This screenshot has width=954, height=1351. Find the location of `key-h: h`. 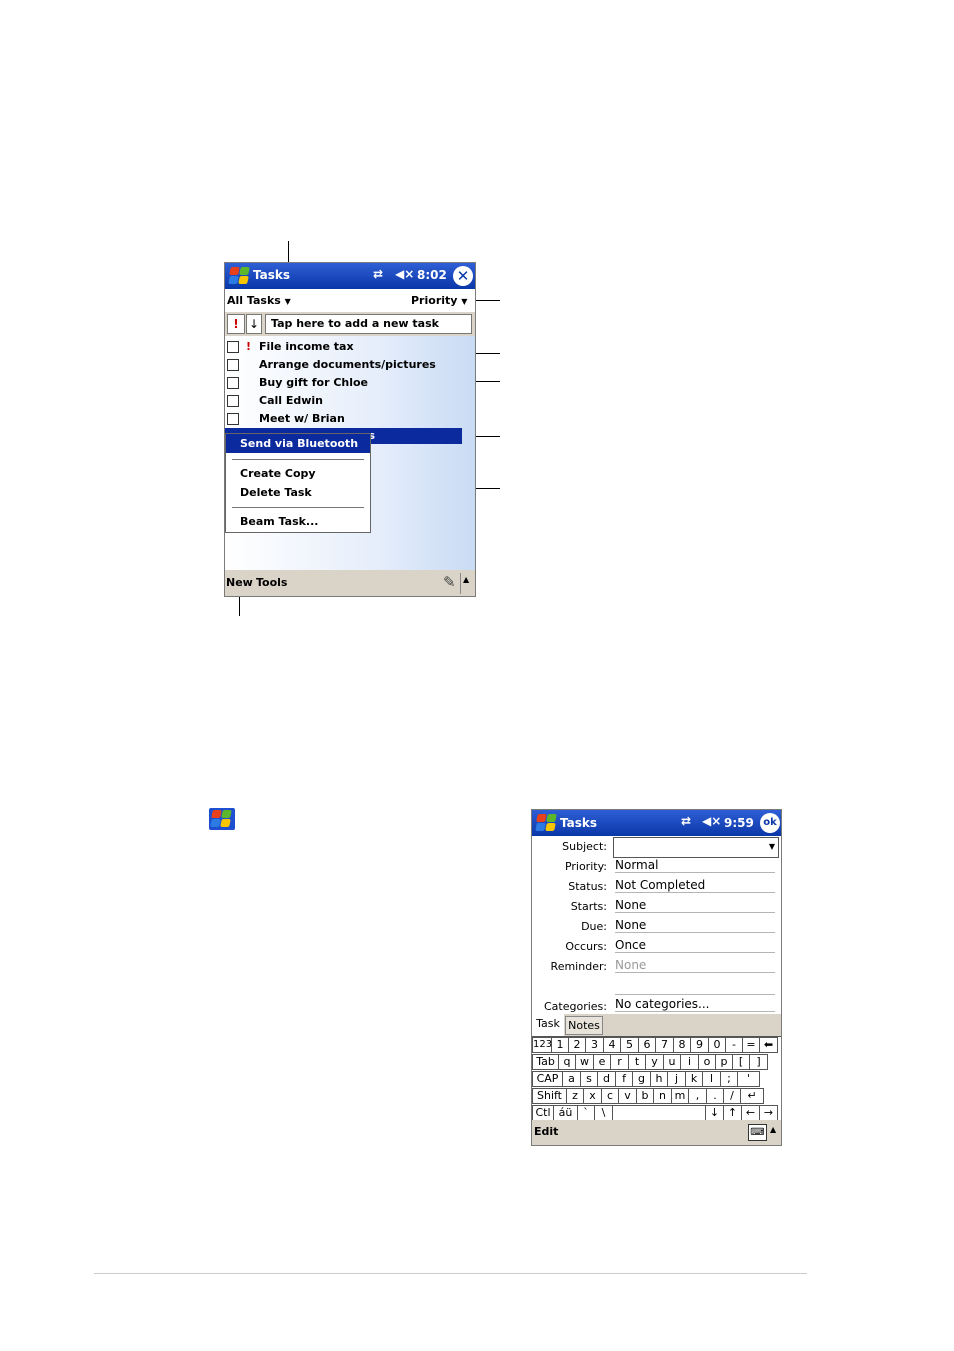

key-h: h is located at coordinates (659, 1079).